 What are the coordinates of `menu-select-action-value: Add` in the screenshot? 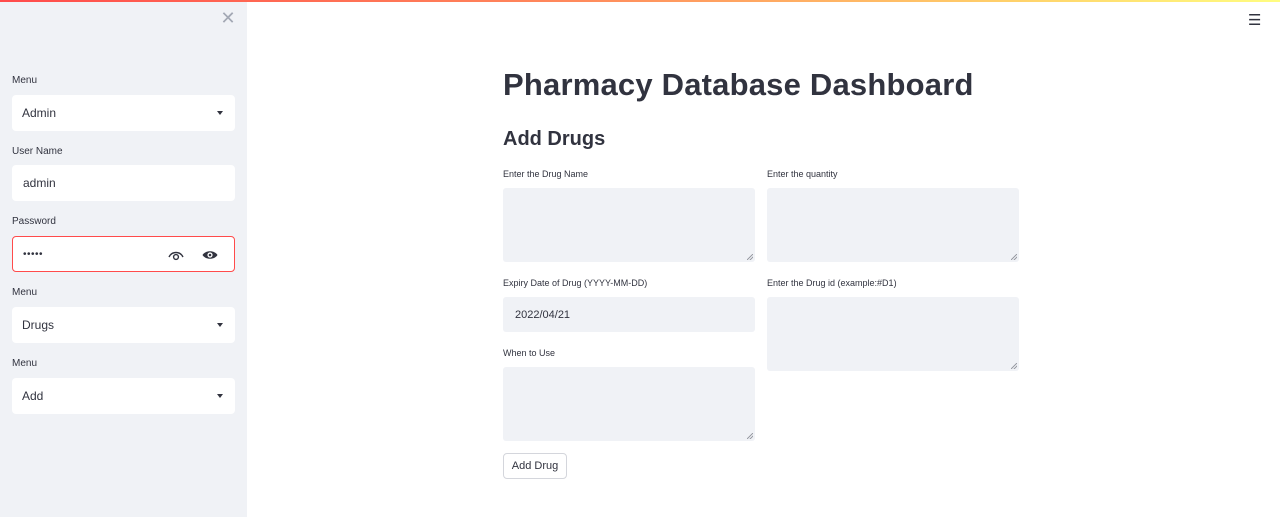 It's located at (33, 396).